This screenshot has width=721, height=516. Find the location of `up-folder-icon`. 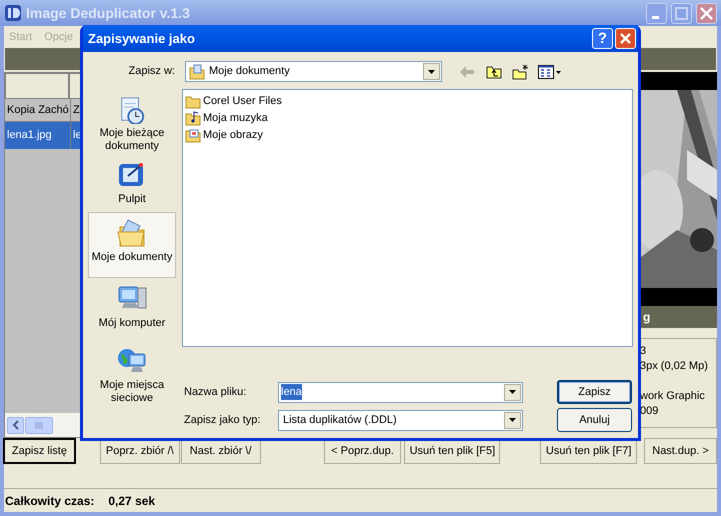

up-folder-icon is located at coordinates (494, 71).